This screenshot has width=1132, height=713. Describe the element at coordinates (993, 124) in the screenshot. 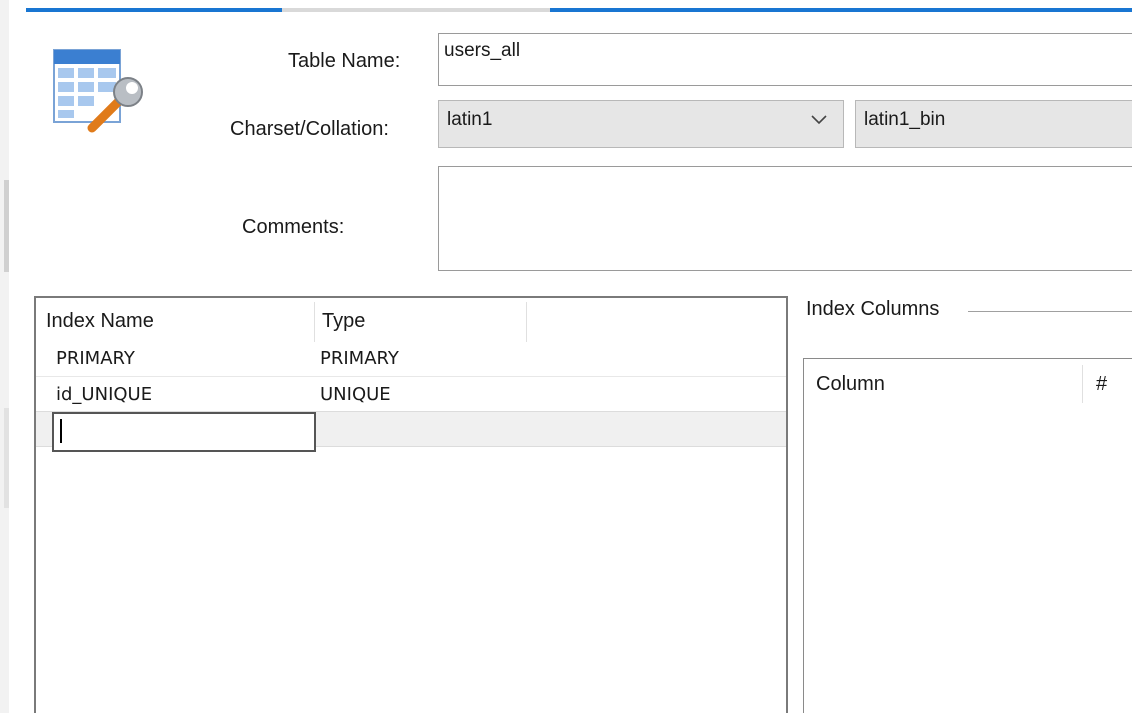

I see `collation-select: latin1_bin` at that location.